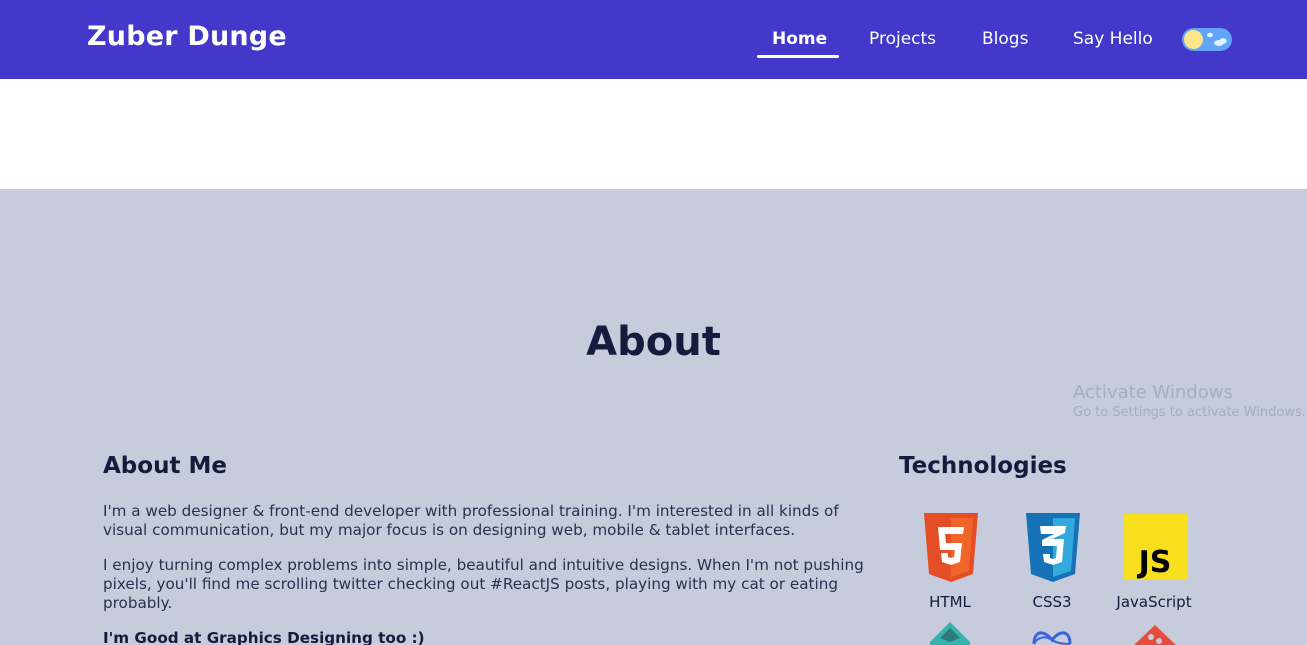 Image resolution: width=1307 pixels, height=645 pixels. What do you see at coordinates (798, 56) in the screenshot?
I see `nav-active-indicator` at bounding box center [798, 56].